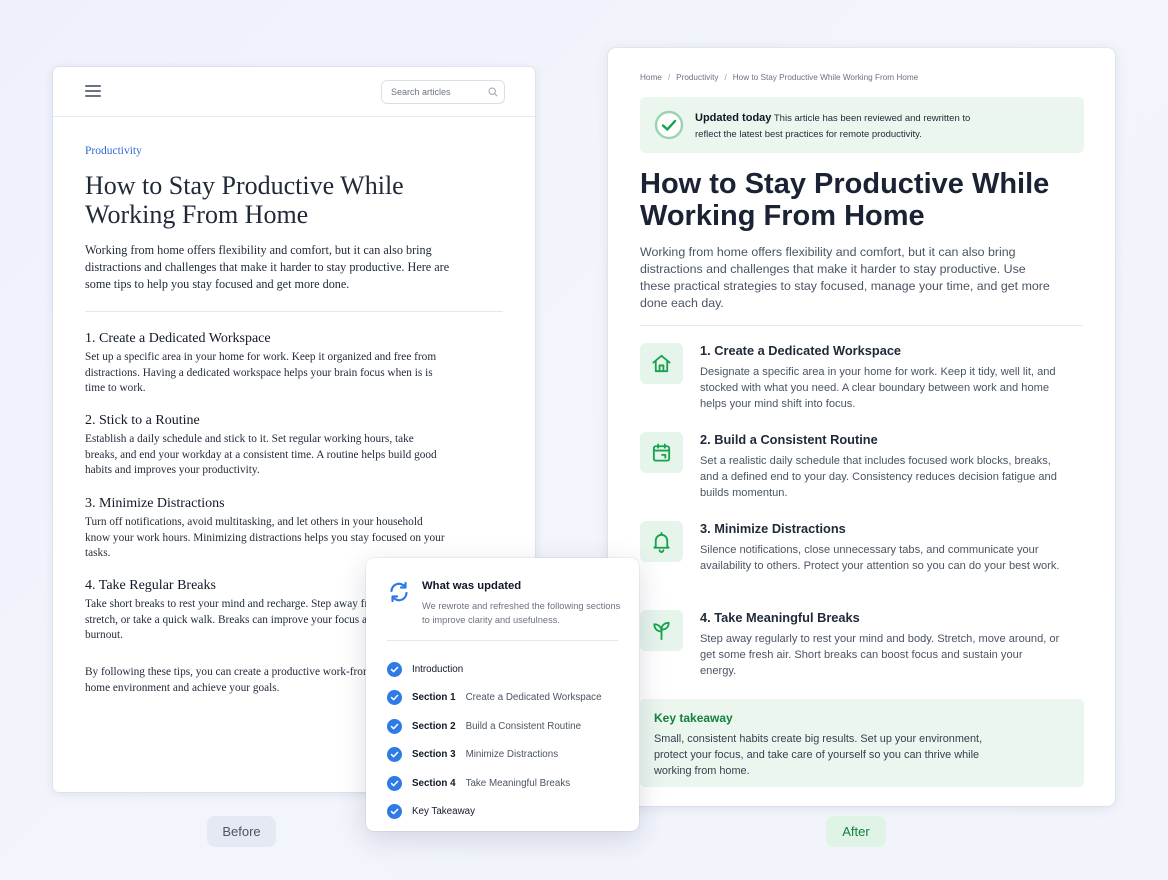 The width and height of the screenshot is (1168, 880). I want to click on after-label: After, so click(856, 831).